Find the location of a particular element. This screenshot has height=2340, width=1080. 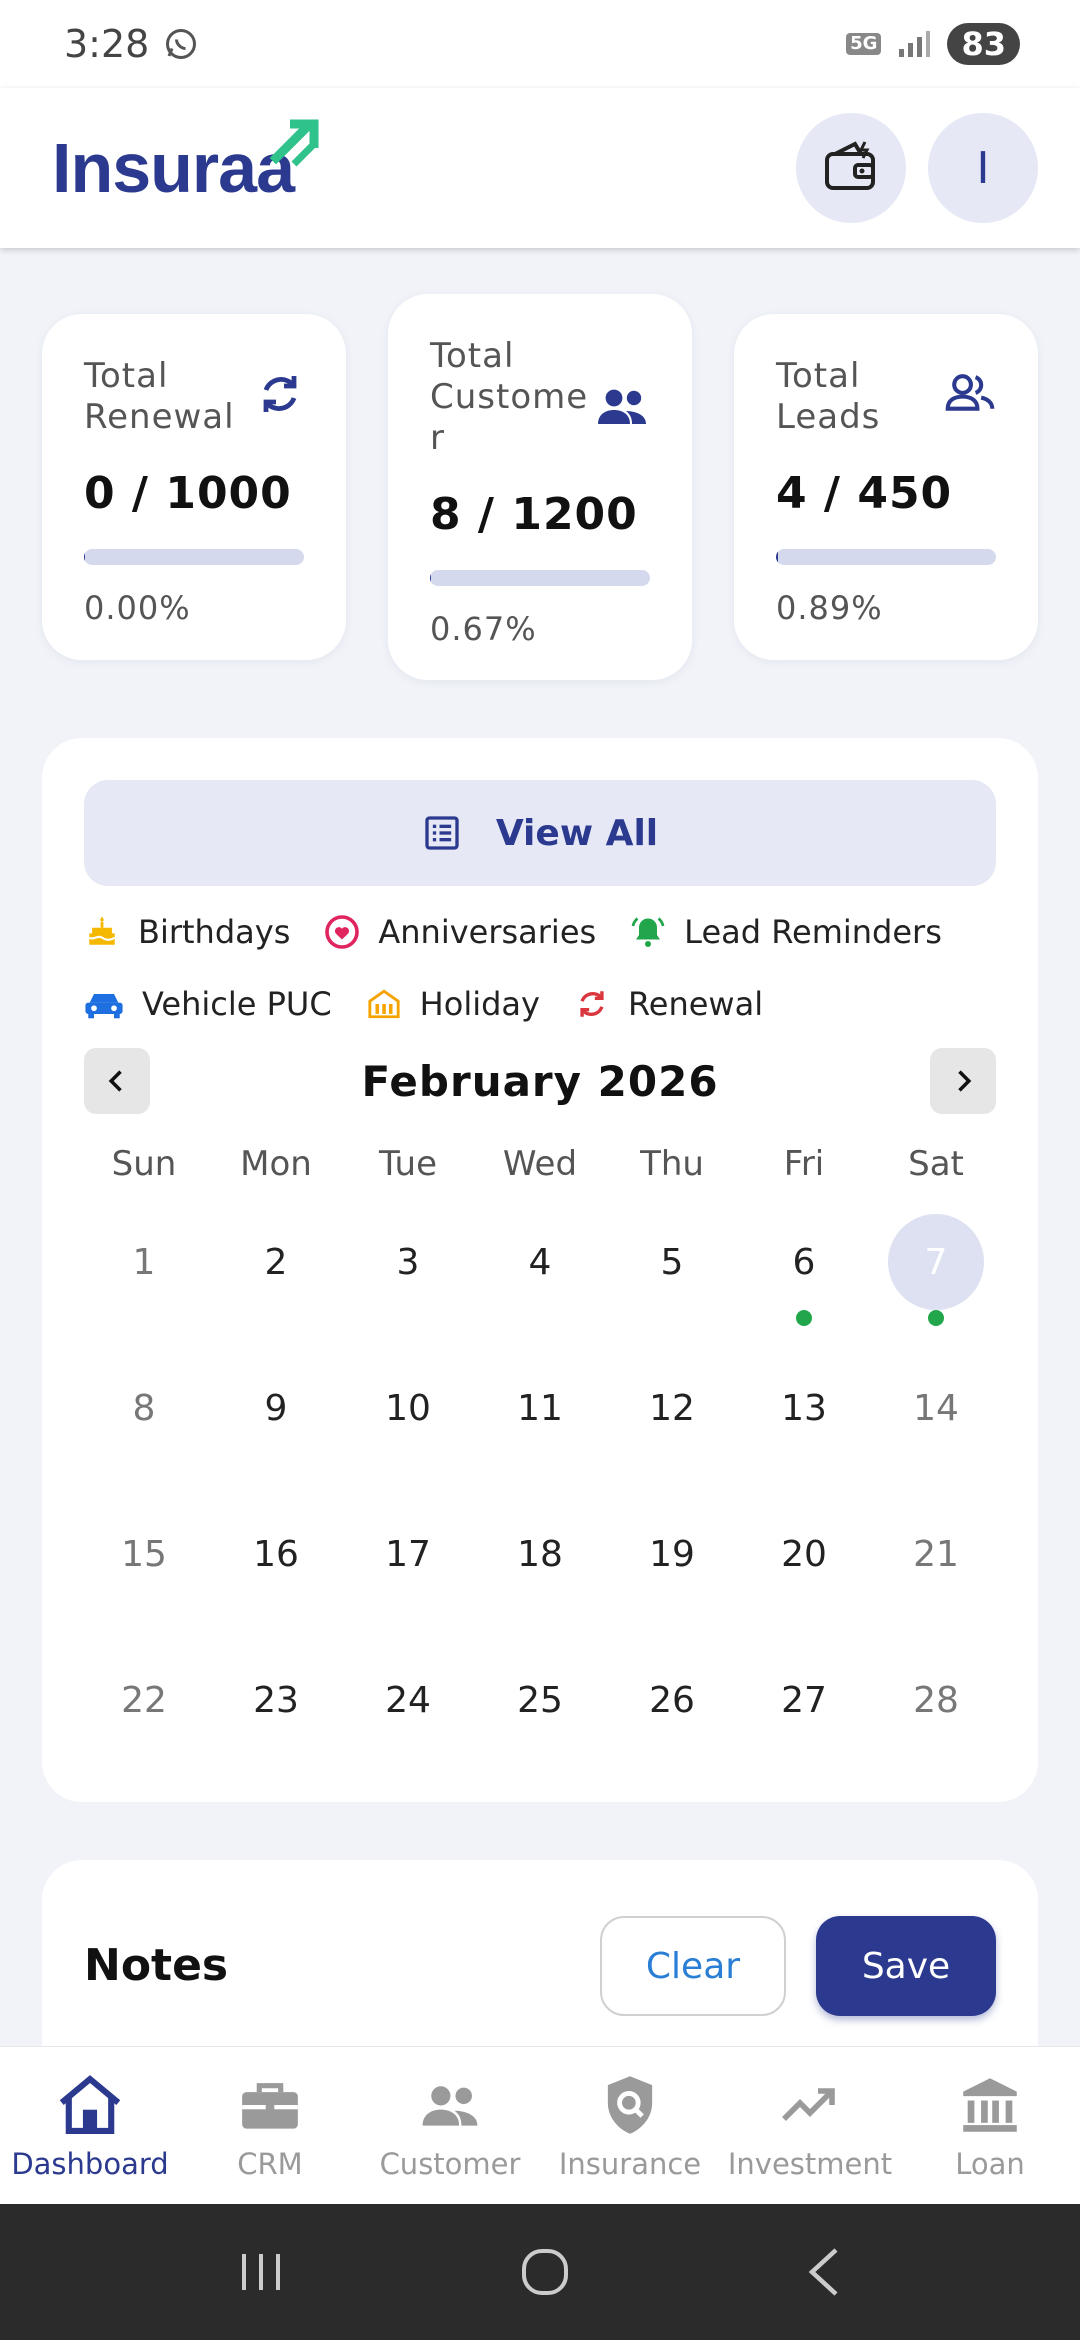

day-number: 2 is located at coordinates (276, 1262).